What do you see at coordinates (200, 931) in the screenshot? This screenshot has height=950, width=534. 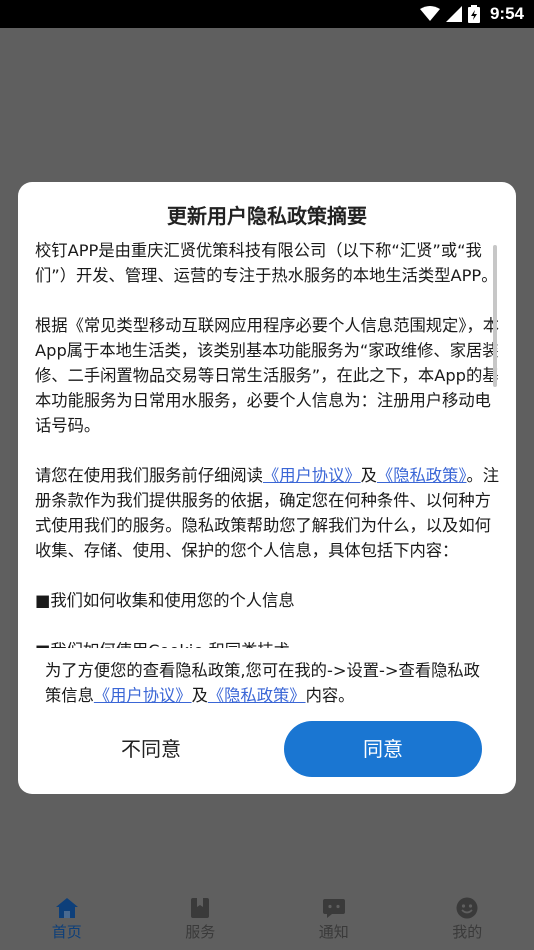 I see `tab-service-label: 服务` at bounding box center [200, 931].